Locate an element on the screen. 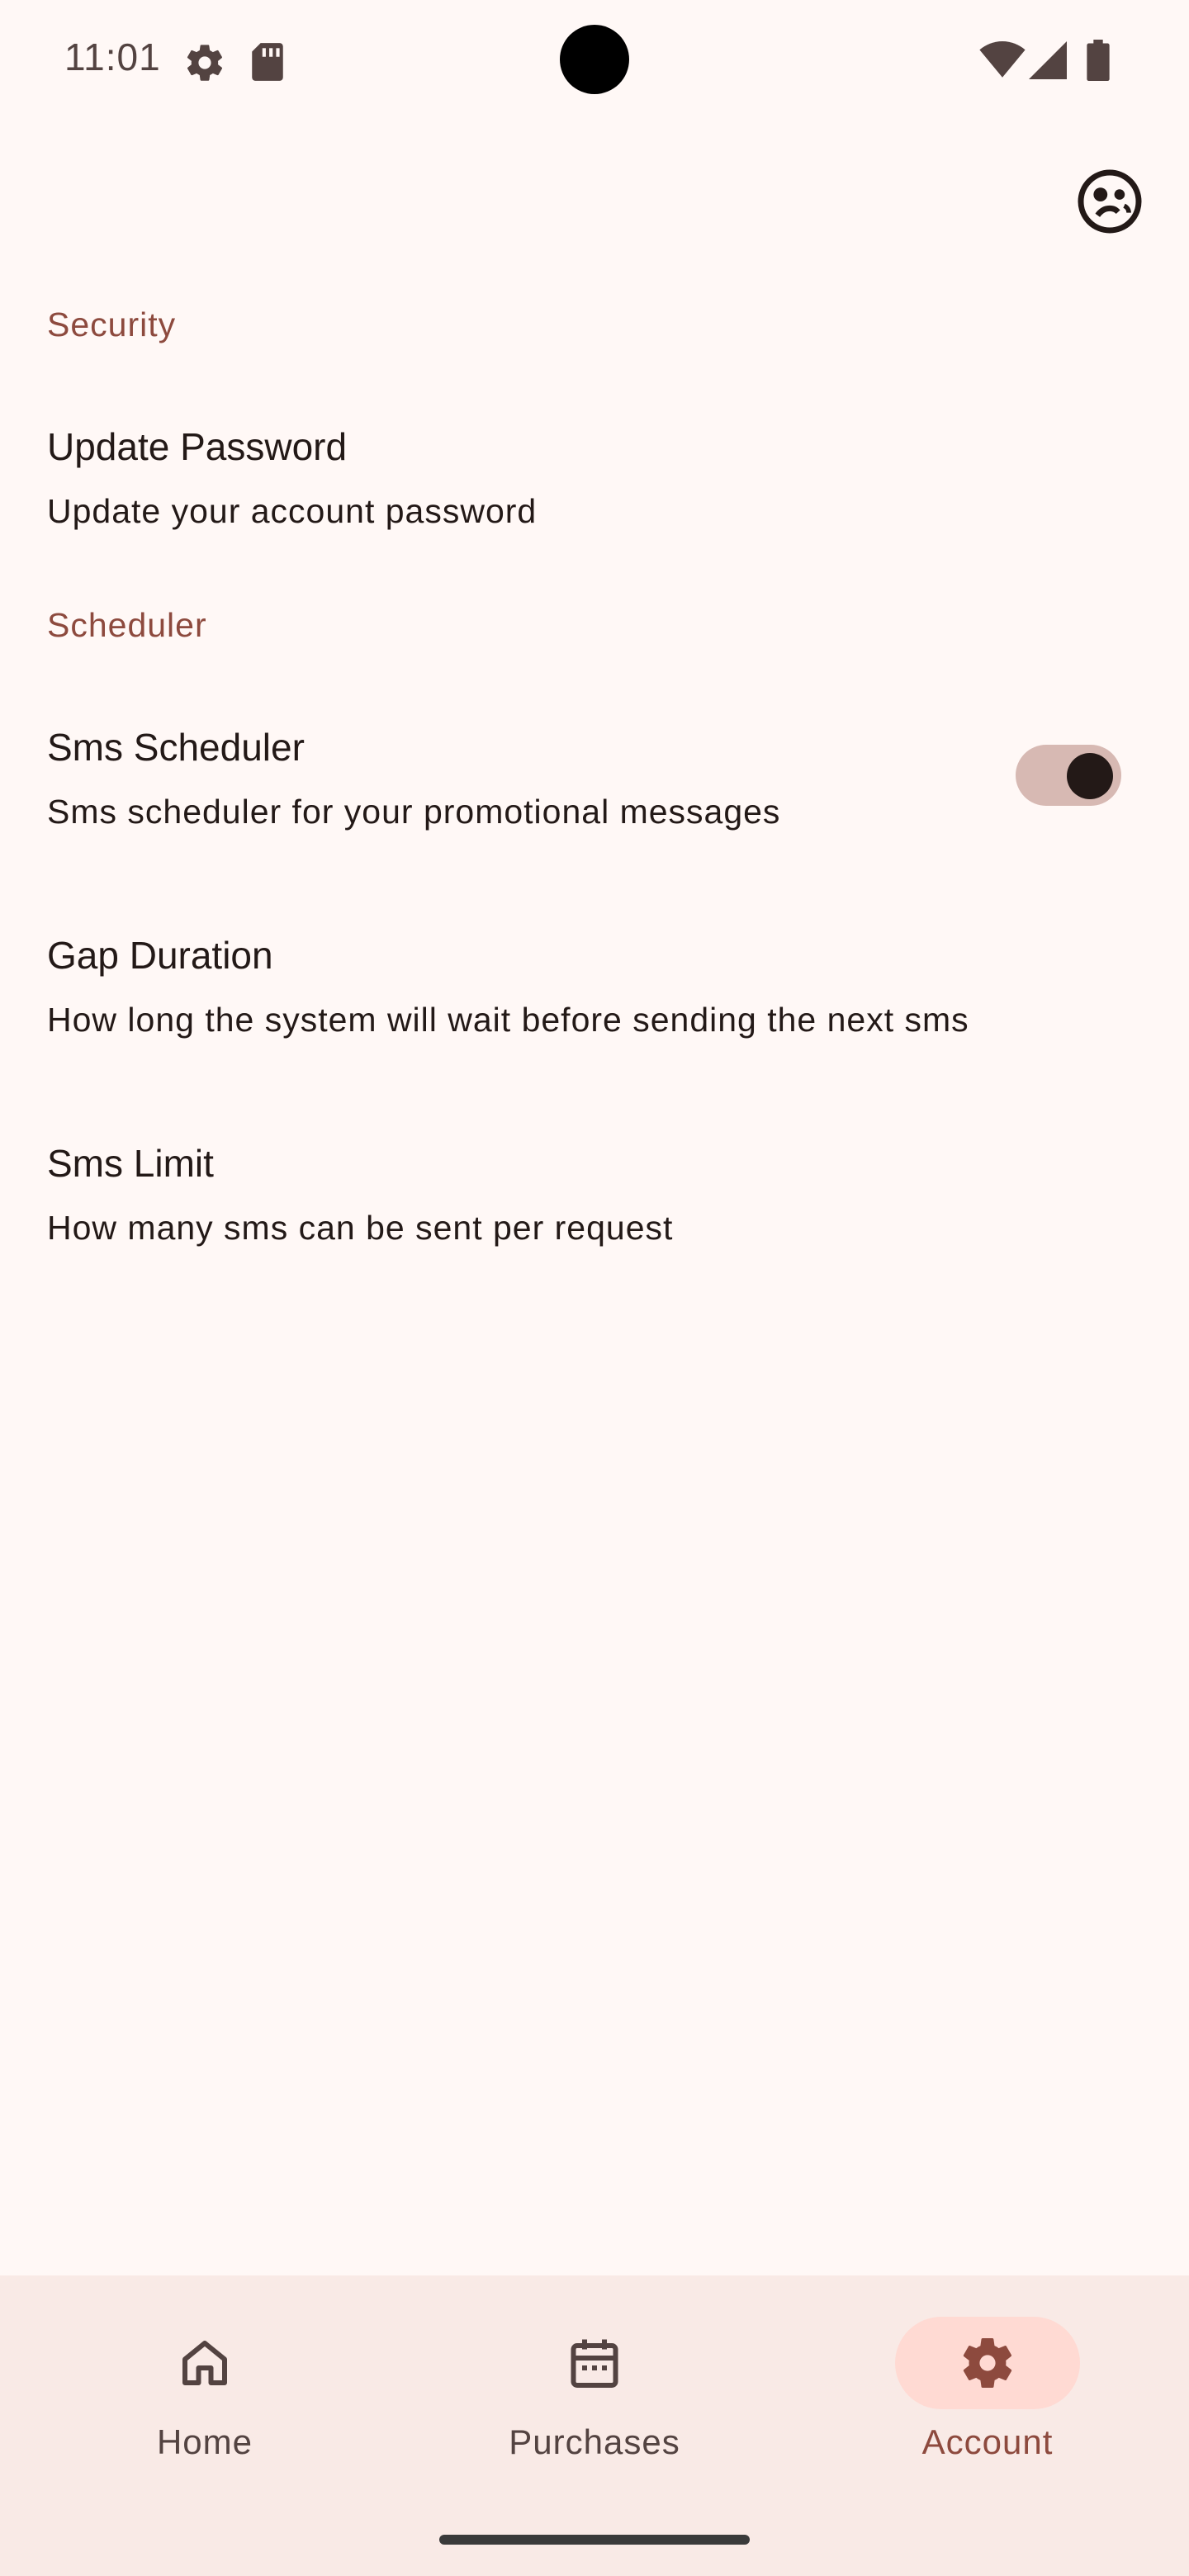 Image resolution: width=1189 pixels, height=2576 pixels. section-title-security: Security is located at coordinates (112, 324).